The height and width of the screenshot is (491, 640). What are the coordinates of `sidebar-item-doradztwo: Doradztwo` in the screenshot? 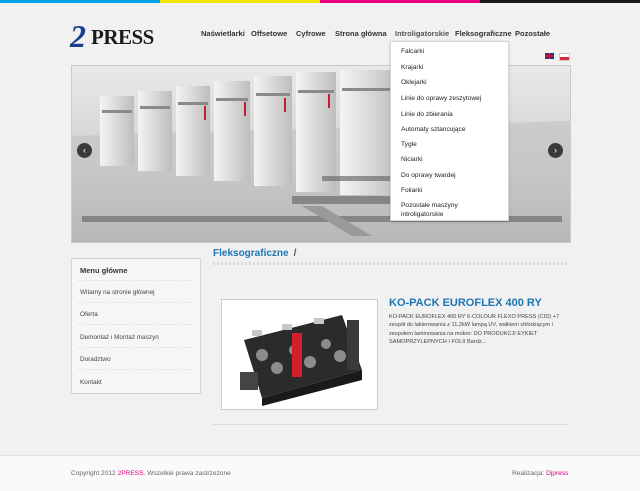 It's located at (95, 359).